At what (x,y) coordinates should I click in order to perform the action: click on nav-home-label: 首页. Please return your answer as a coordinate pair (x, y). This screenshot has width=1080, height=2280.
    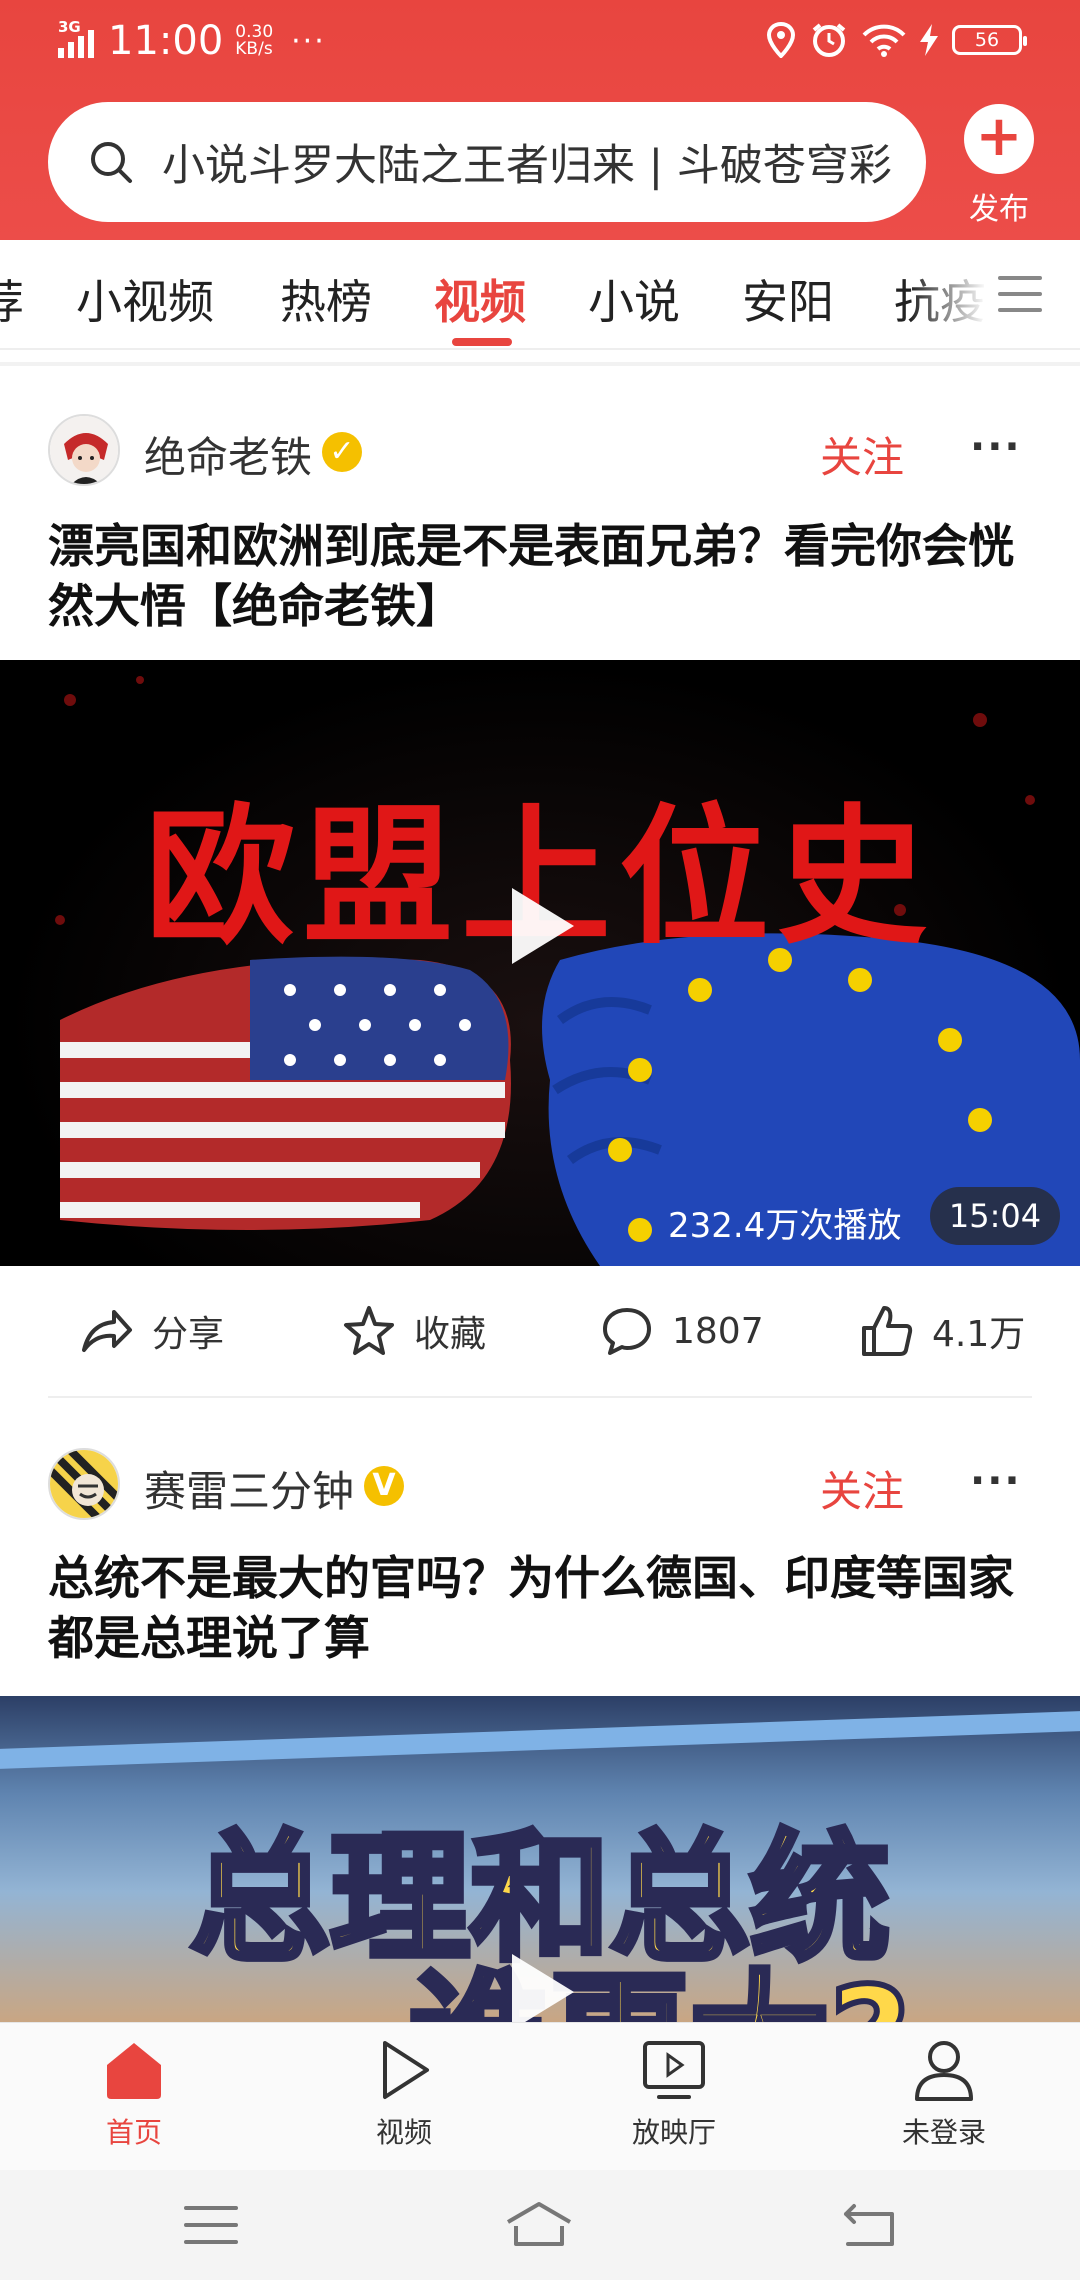
    Looking at the image, I should click on (133, 2132).